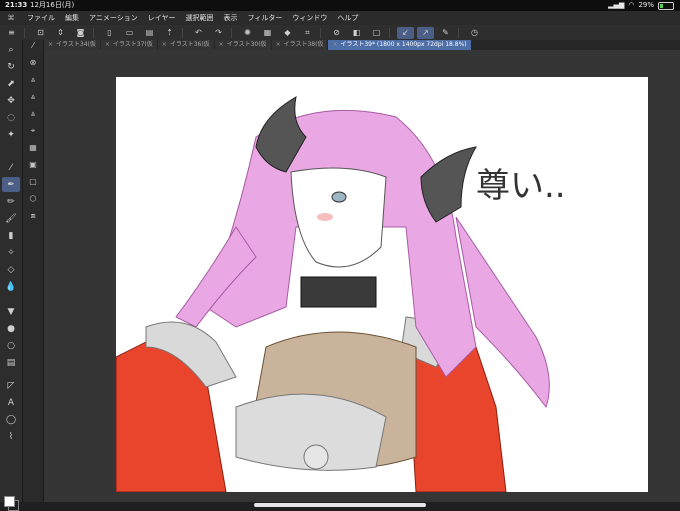 Image resolution: width=680 pixels, height=511 pixels. I want to click on move-icon: ✥, so click(11, 100).